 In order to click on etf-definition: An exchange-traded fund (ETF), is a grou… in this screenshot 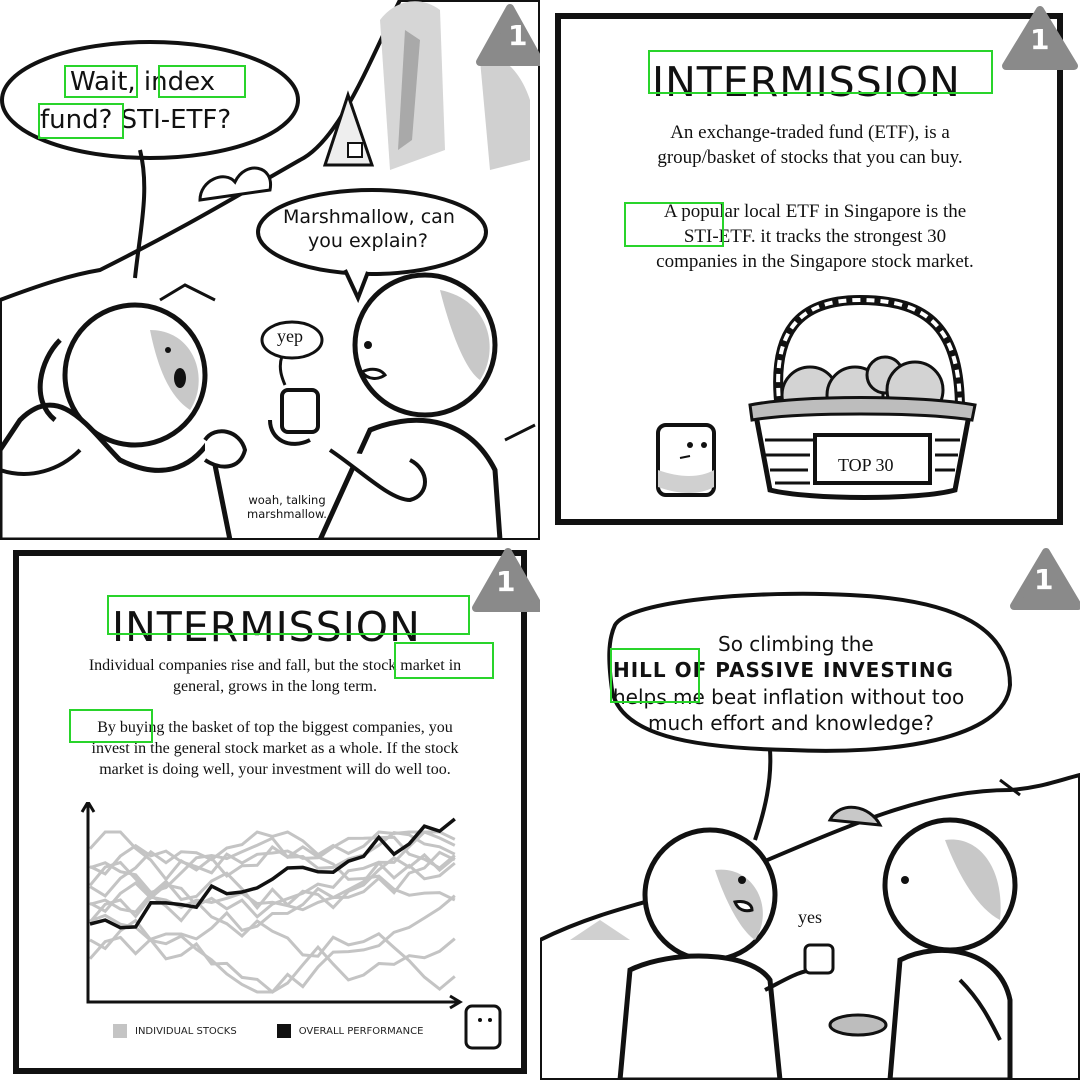, I will do `click(810, 145)`.